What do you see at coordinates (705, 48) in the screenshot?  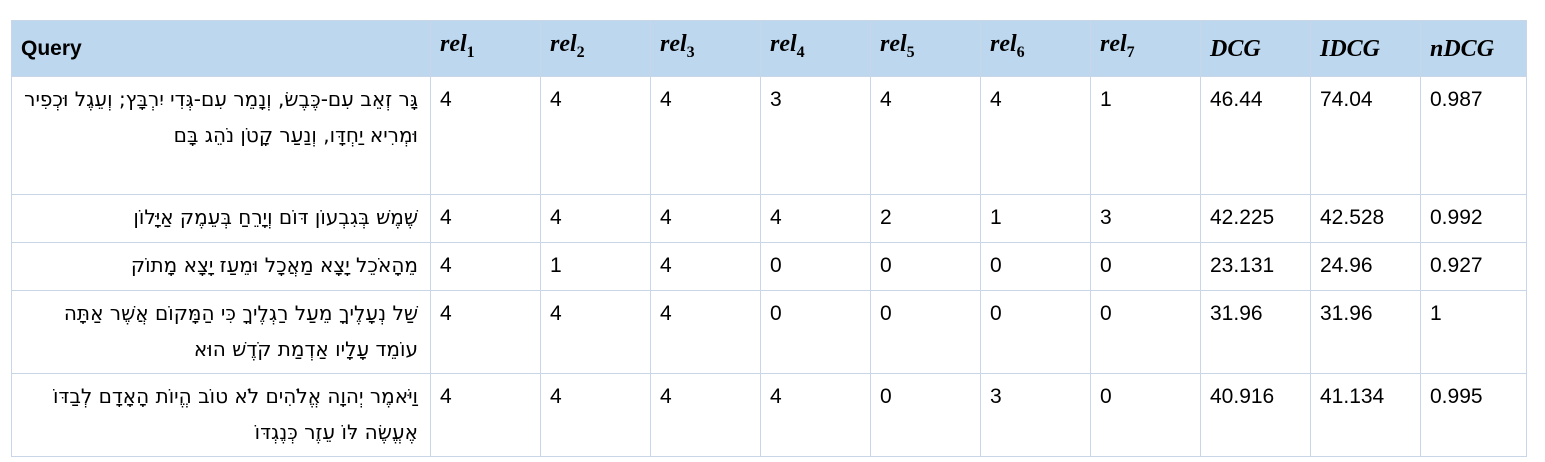 I see `header-rel-3: rel3` at bounding box center [705, 48].